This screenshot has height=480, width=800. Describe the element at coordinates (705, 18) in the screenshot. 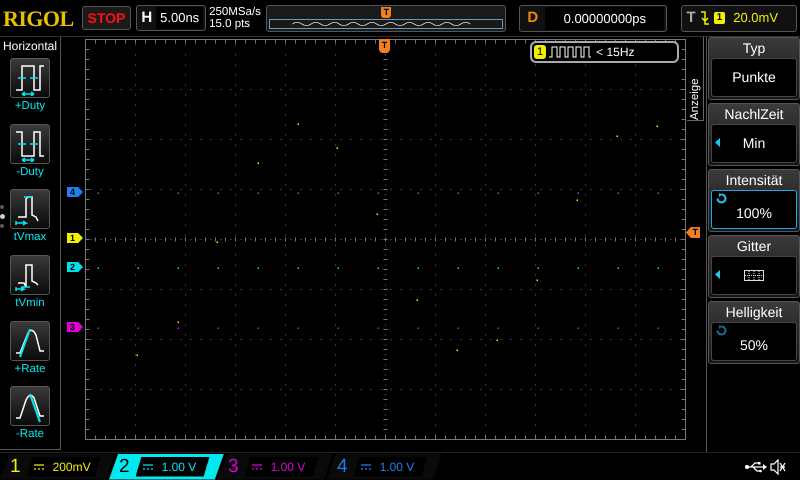

I see `falling-edge-icon` at that location.